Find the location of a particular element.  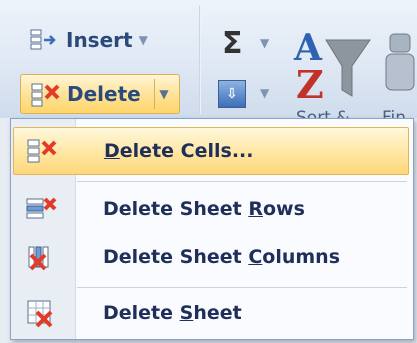

autosum-icon: Σ is located at coordinates (232, 43).